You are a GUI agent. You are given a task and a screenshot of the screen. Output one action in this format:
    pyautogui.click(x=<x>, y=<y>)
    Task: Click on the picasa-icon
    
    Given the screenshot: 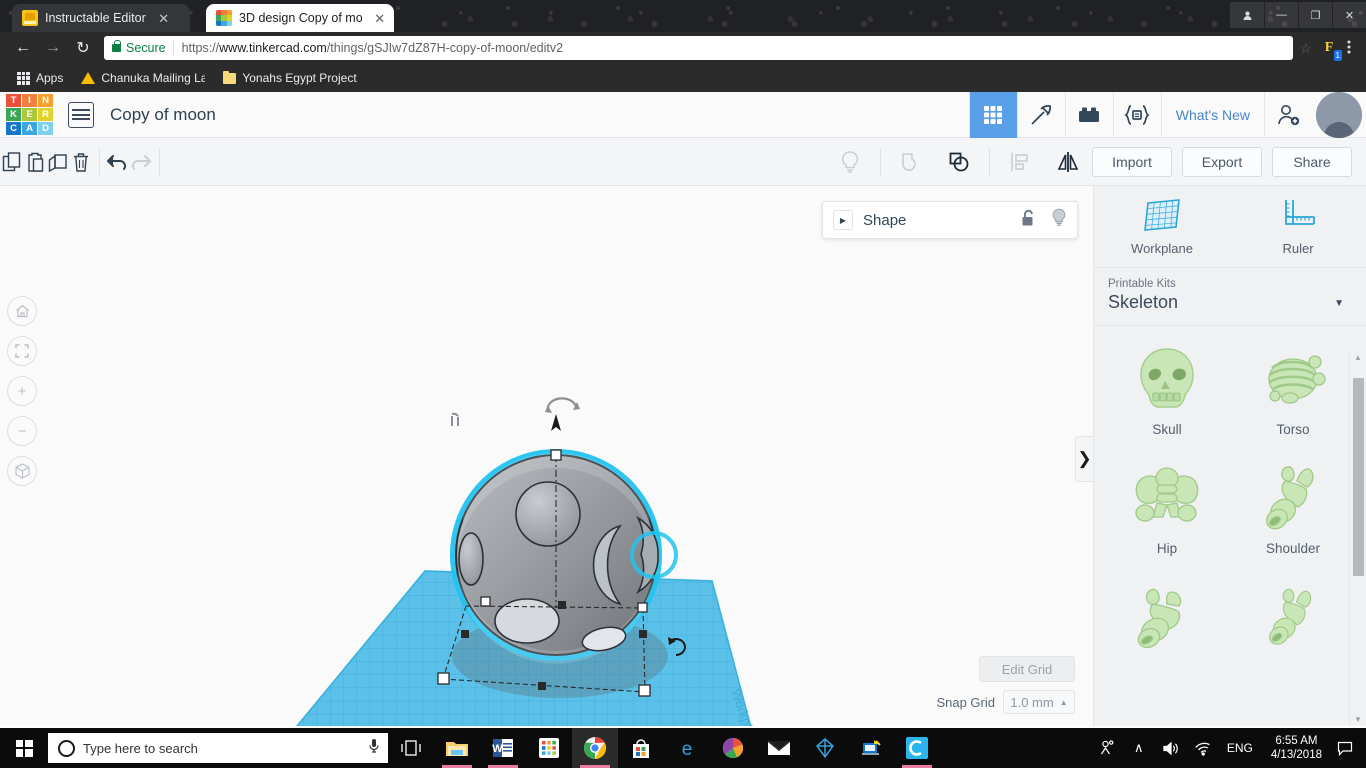 What is the action you would take?
    pyautogui.click(x=733, y=748)
    